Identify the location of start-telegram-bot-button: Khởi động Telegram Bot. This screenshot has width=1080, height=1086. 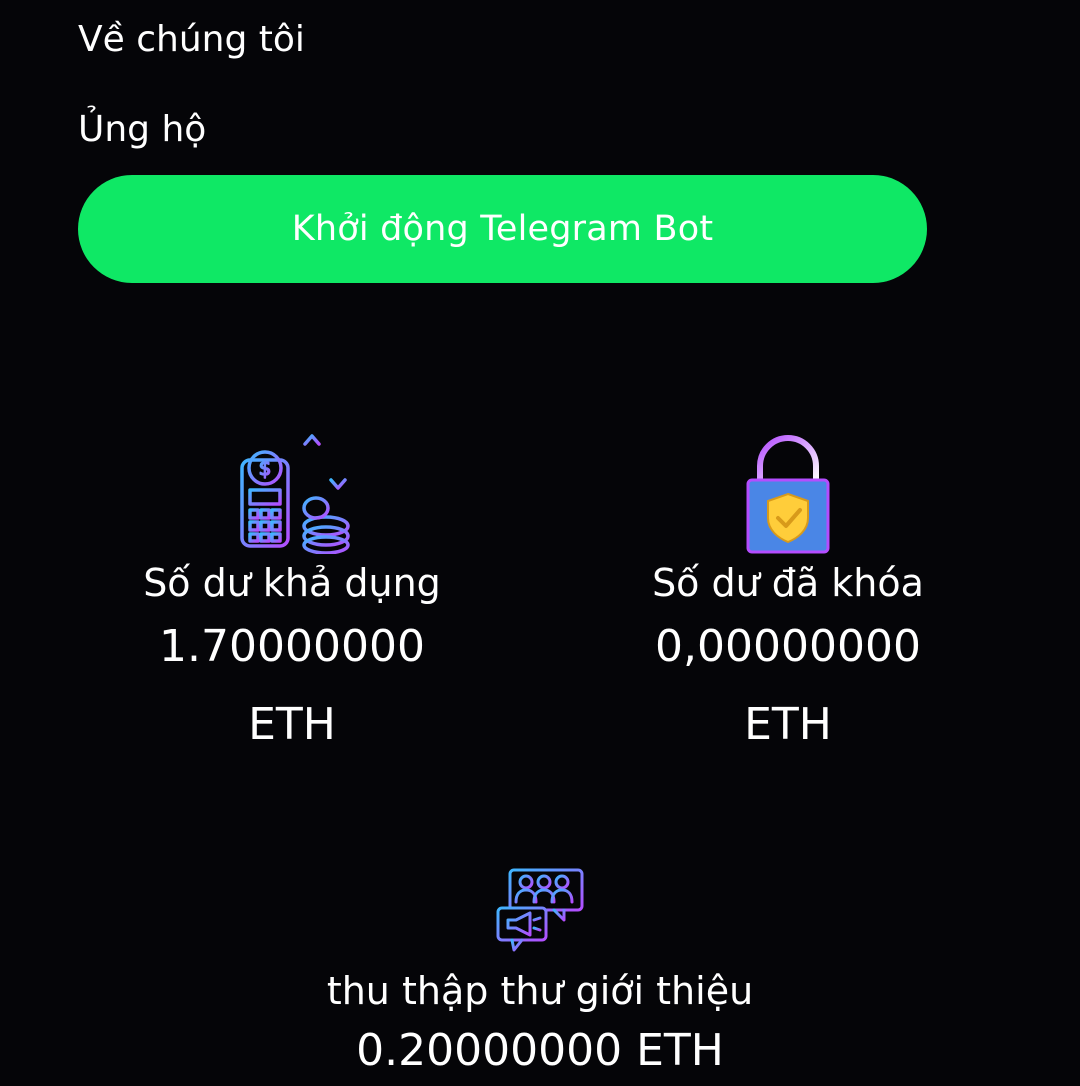
(502, 229).